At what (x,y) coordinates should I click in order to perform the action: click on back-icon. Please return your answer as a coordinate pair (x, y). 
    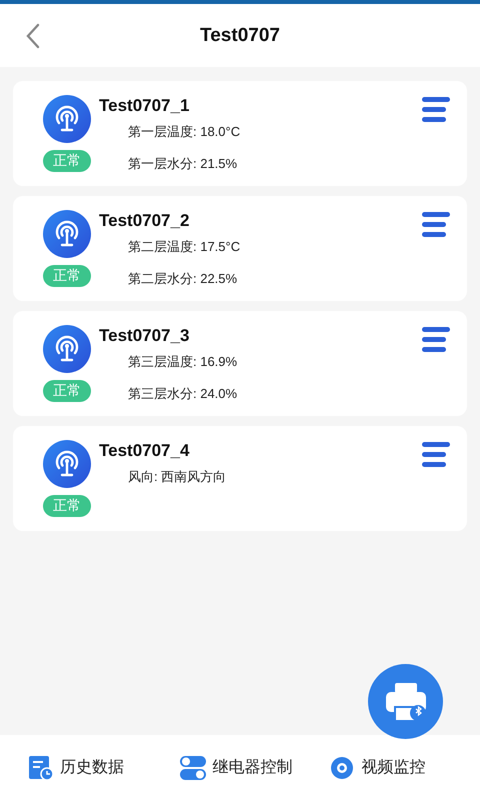
    Looking at the image, I should click on (33, 36).